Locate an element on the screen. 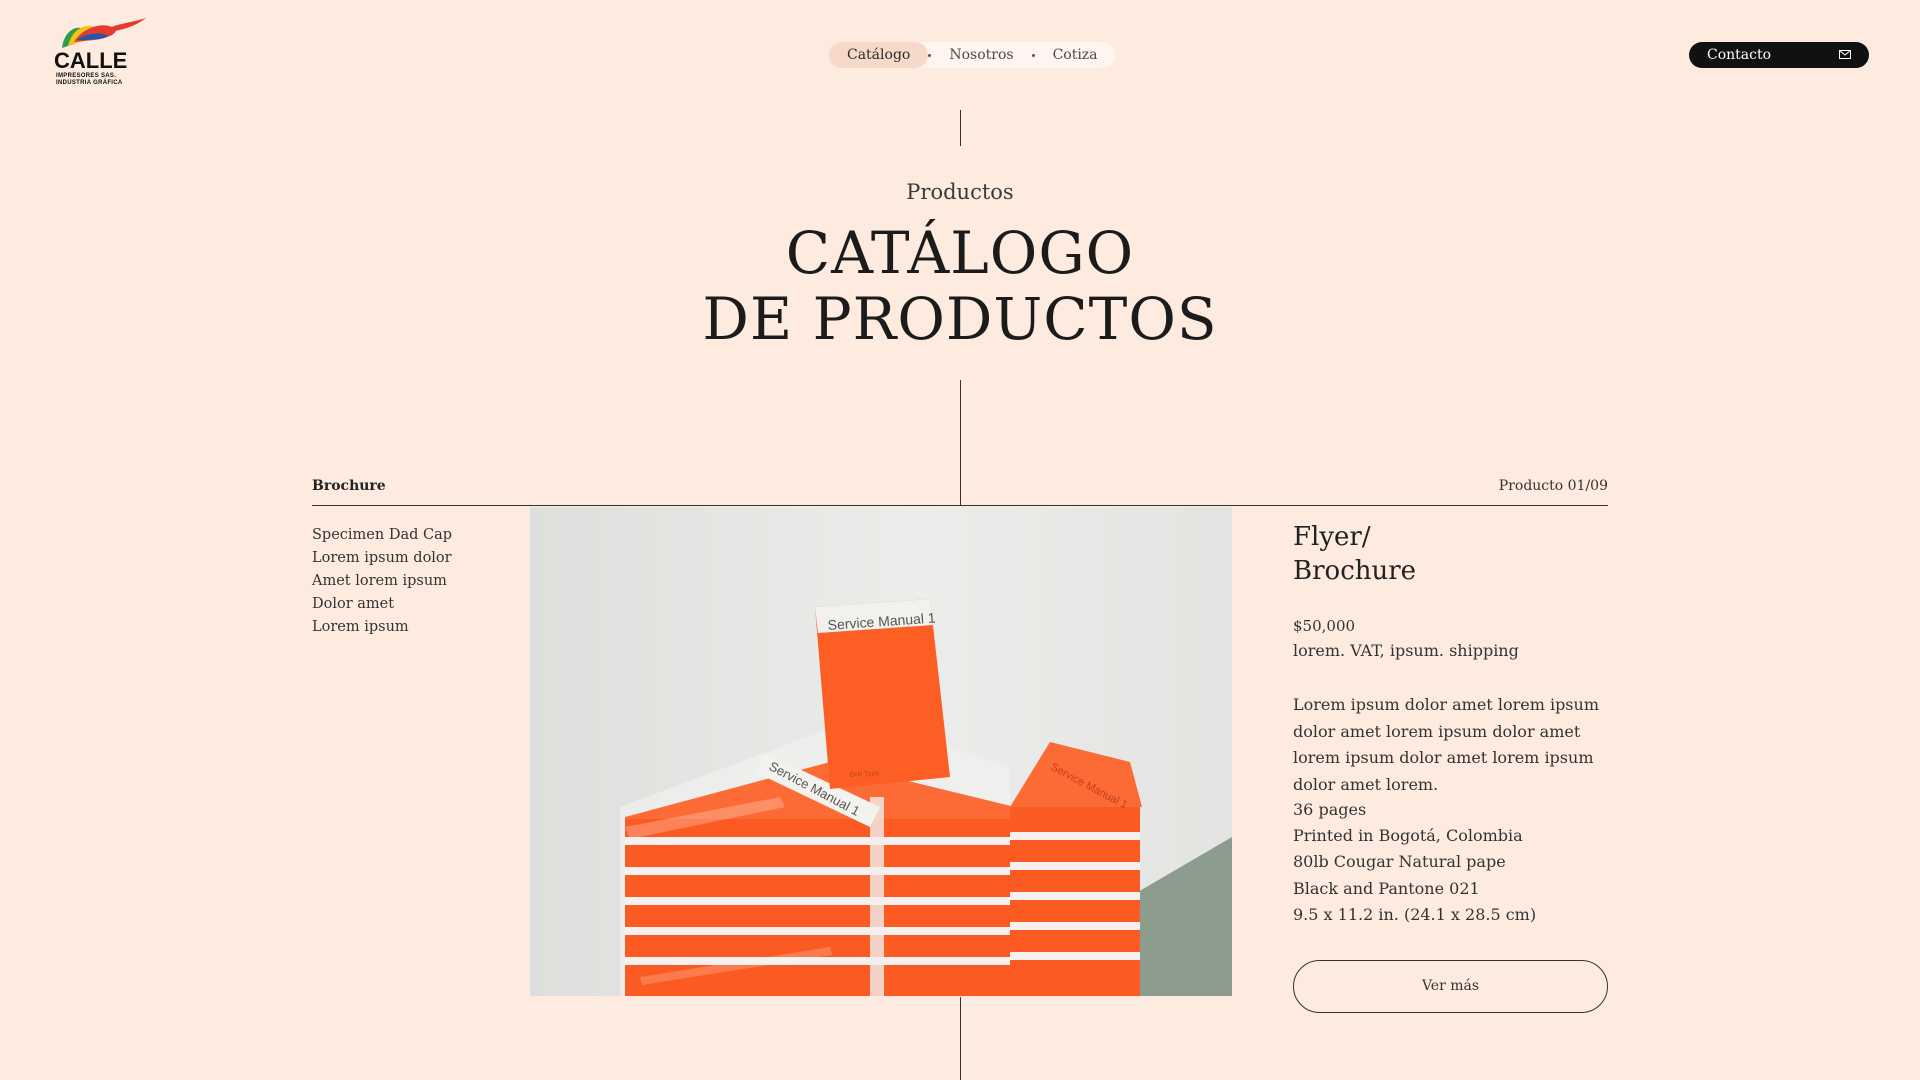 The width and height of the screenshot is (1920, 1080). main-nav: Catálogo Nosotros Cotiza is located at coordinates (972, 55).